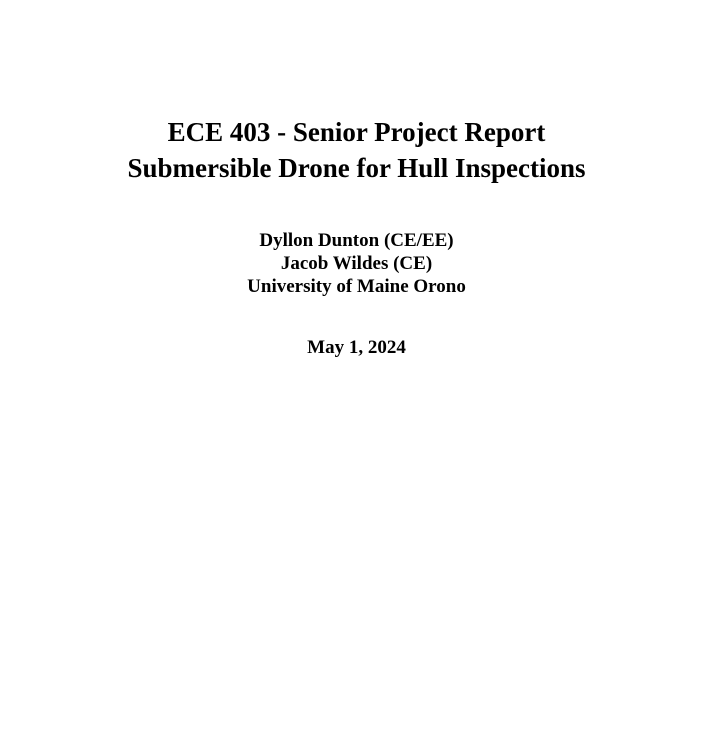  What do you see at coordinates (356, 347) in the screenshot?
I see `report-date: May 1, 2024` at bounding box center [356, 347].